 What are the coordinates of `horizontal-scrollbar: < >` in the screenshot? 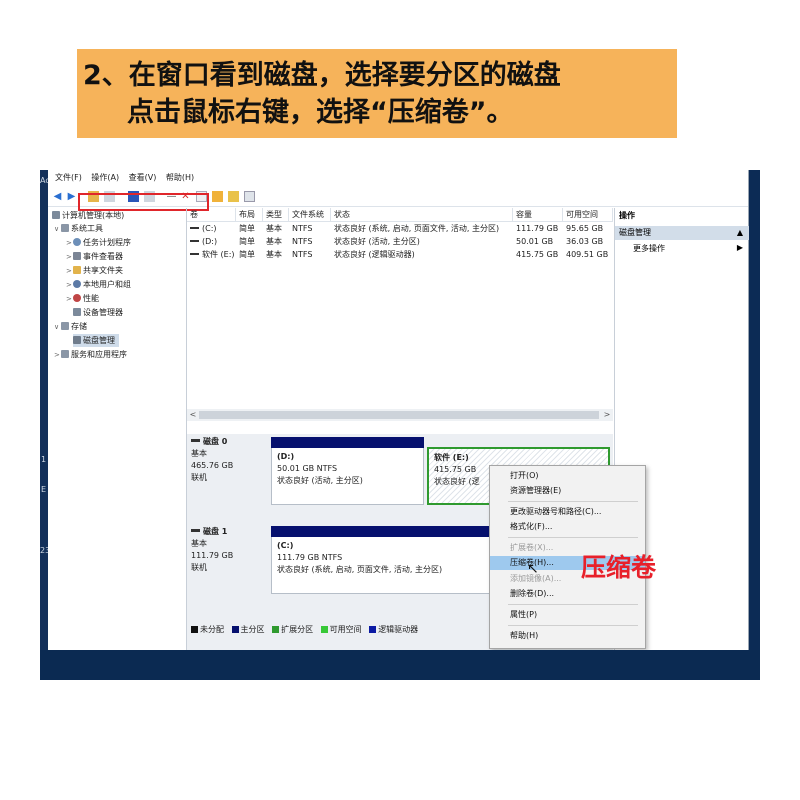 It's located at (400, 415).